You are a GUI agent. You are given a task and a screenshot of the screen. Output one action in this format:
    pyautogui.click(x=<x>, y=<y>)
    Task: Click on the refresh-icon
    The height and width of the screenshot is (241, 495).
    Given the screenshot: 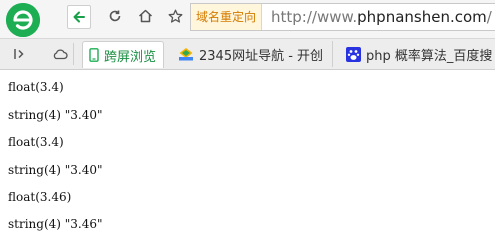 What is the action you would take?
    pyautogui.click(x=115, y=16)
    